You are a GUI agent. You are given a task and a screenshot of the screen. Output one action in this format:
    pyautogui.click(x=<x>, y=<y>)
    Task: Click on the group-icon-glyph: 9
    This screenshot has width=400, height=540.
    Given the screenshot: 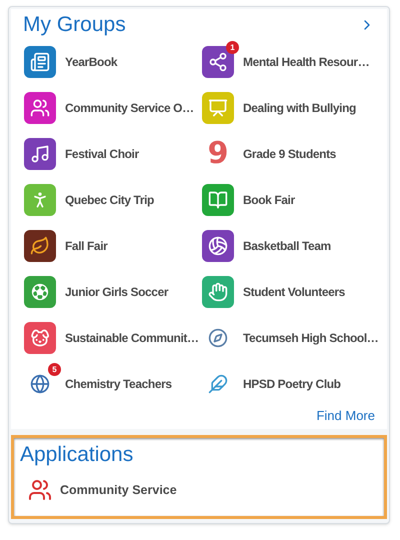 What is the action you would take?
    pyautogui.click(x=218, y=154)
    